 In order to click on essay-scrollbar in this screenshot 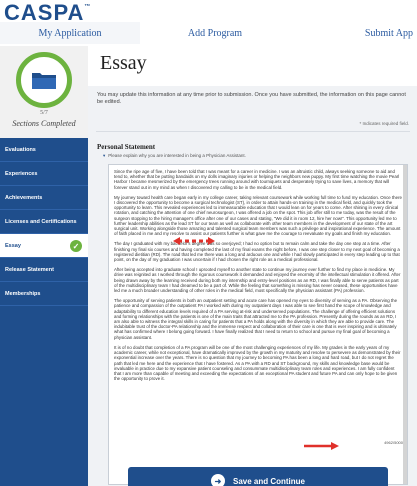, I will do `click(405, 324)`.